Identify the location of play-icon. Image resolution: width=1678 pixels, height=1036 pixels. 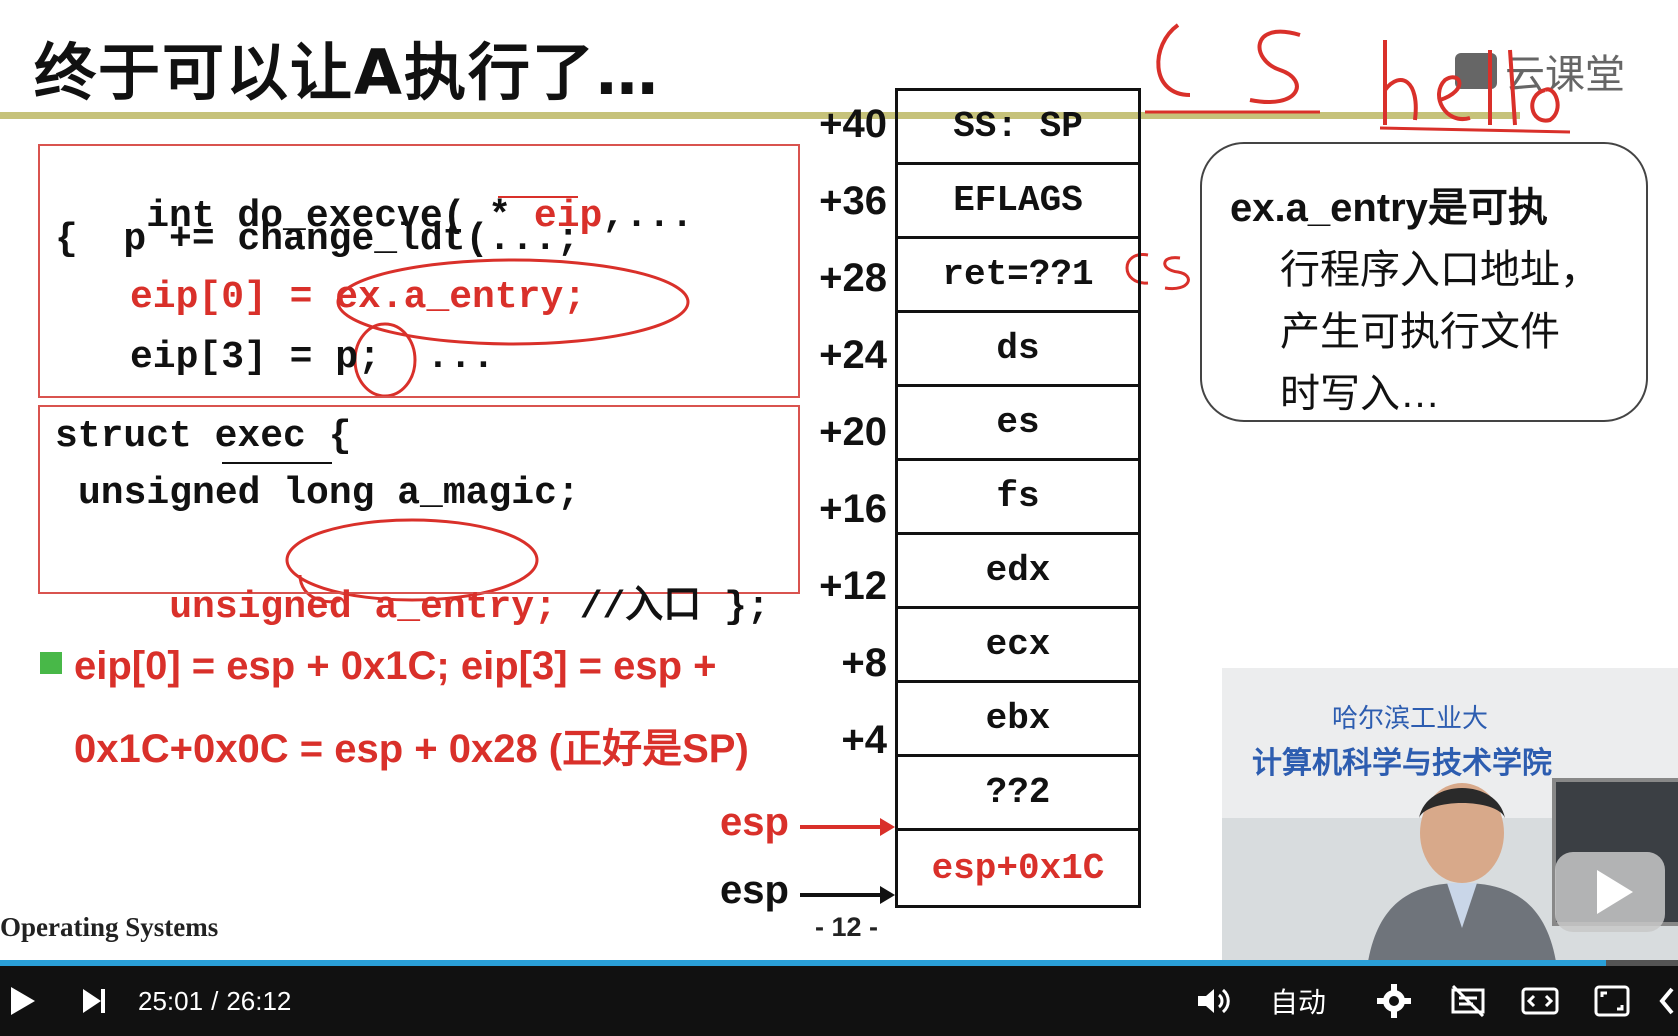
(23, 1001).